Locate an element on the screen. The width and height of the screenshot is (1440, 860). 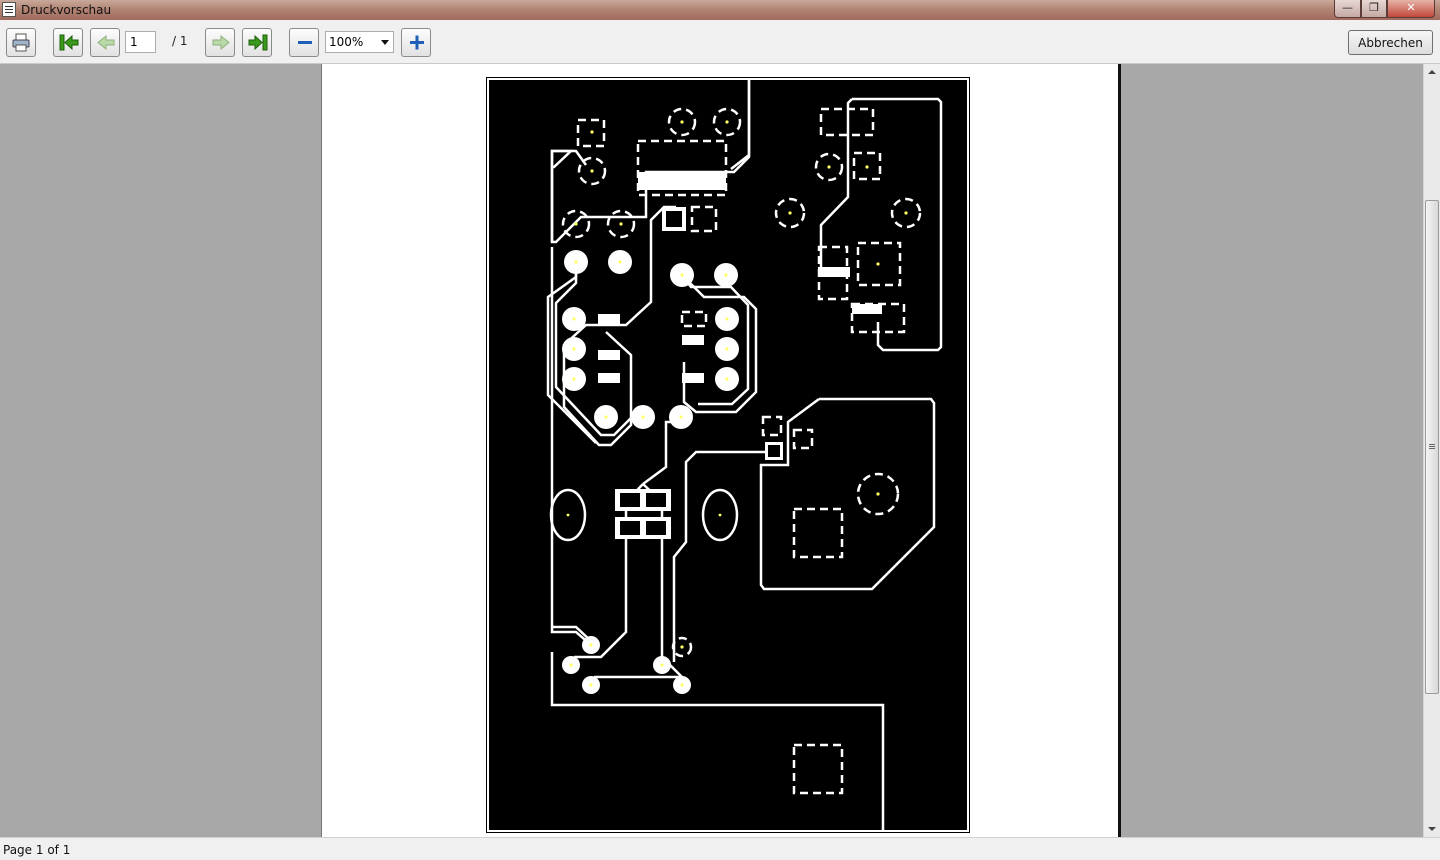
toolbar: / 1 100% Abbrechen is located at coordinates (720, 42).